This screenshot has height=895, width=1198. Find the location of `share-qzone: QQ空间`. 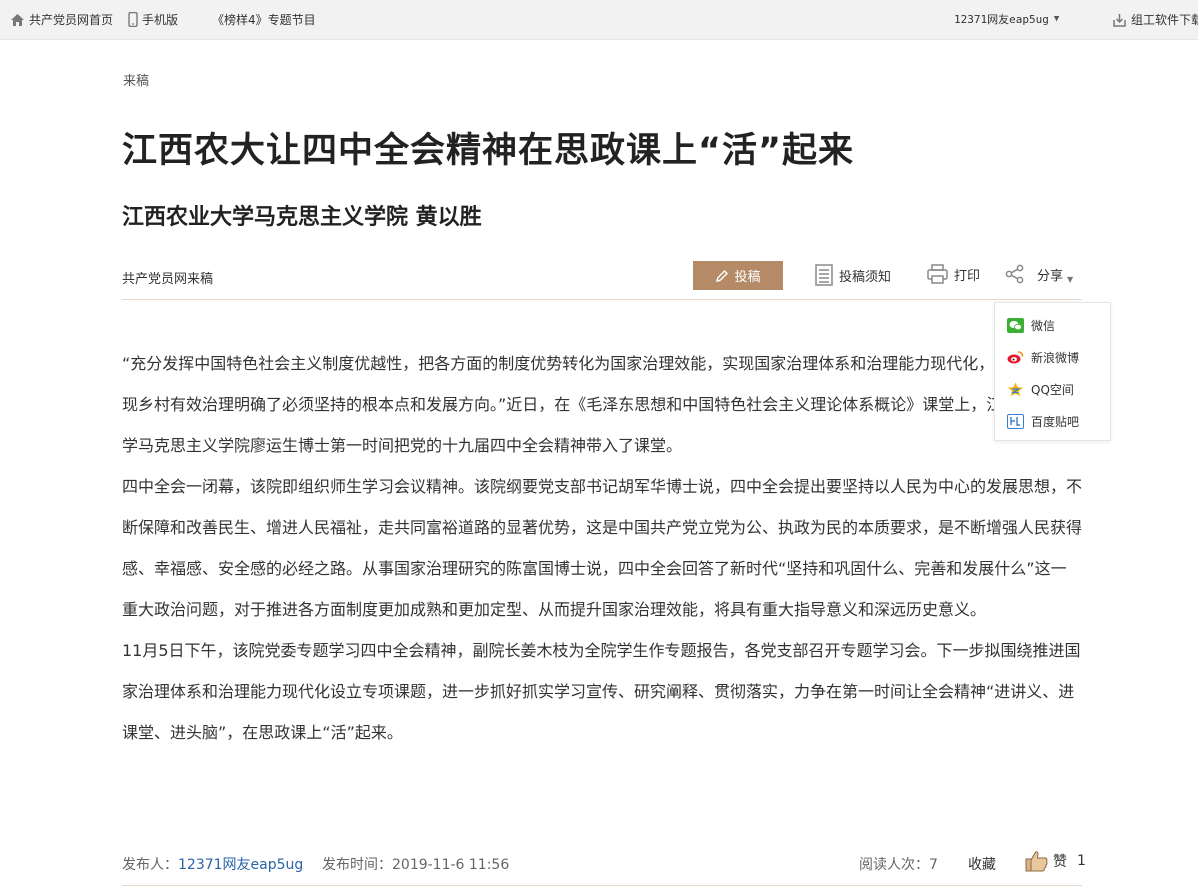

share-qzone: QQ空间 is located at coordinates (1040, 389).